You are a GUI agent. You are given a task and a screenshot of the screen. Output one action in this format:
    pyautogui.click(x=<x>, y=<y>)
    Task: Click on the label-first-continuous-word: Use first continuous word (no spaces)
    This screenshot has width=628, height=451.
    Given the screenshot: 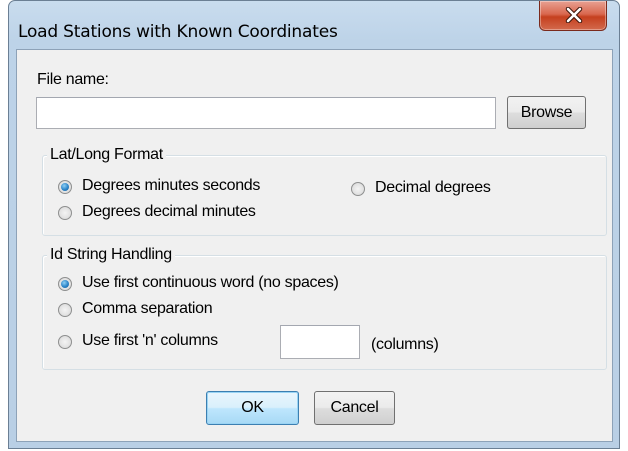 What is the action you would take?
    pyautogui.click(x=210, y=283)
    